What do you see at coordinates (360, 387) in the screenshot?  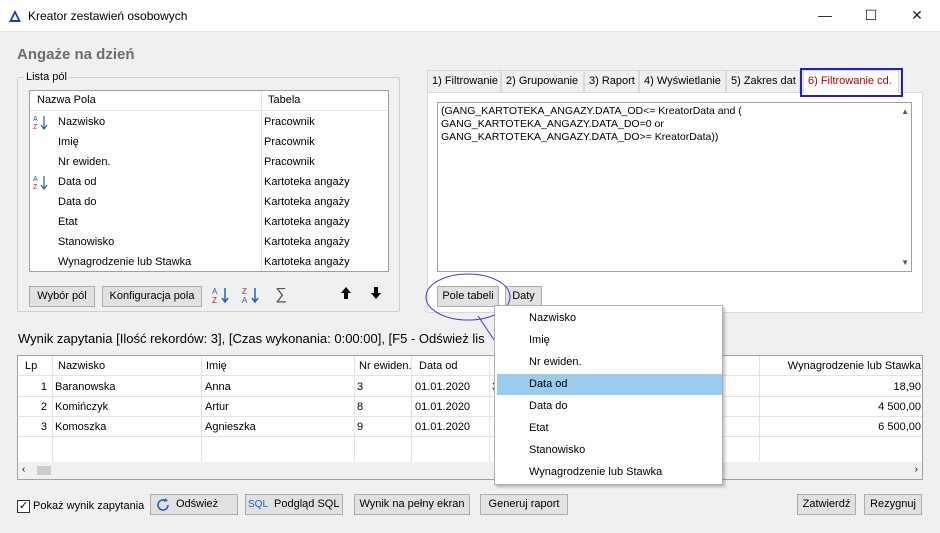 I see `cell-registry-number: 3` at bounding box center [360, 387].